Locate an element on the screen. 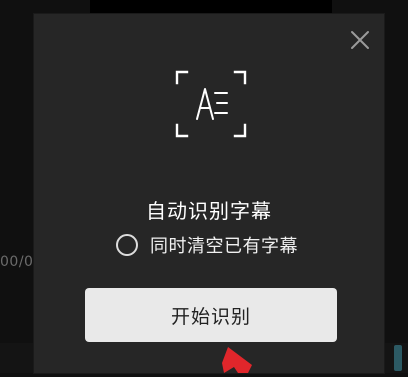 The width and height of the screenshot is (408, 377). text-recognition-icon is located at coordinates (211, 104).